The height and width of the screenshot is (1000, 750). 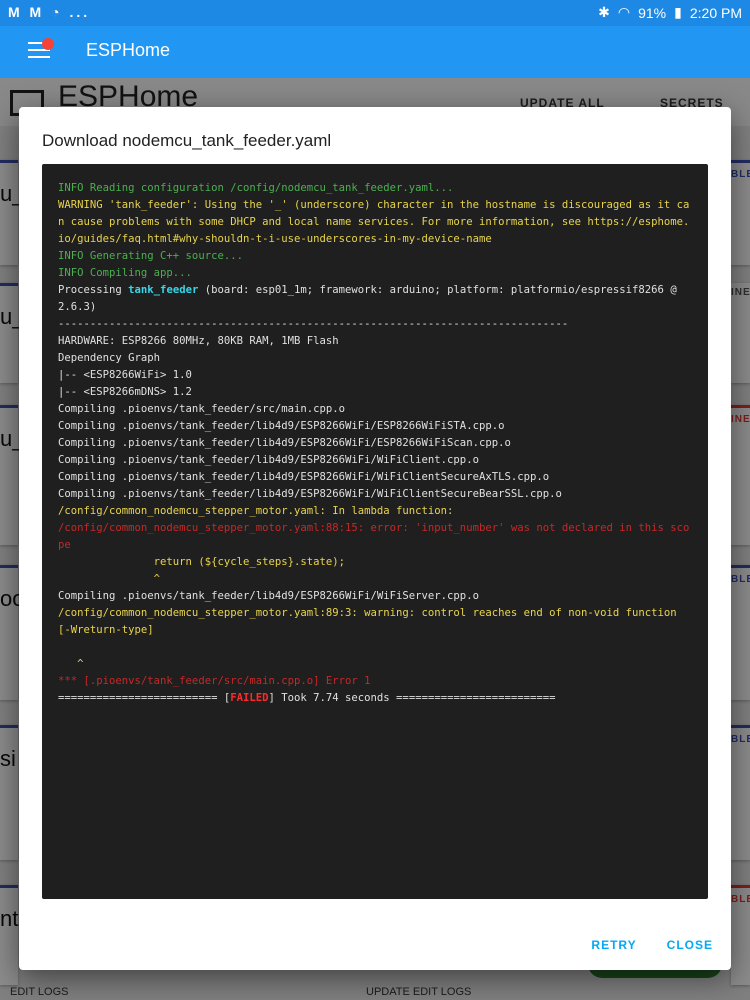 I want to click on dialog-title: Download nodemcu_tank_feeder.yaml, so click(x=187, y=140).